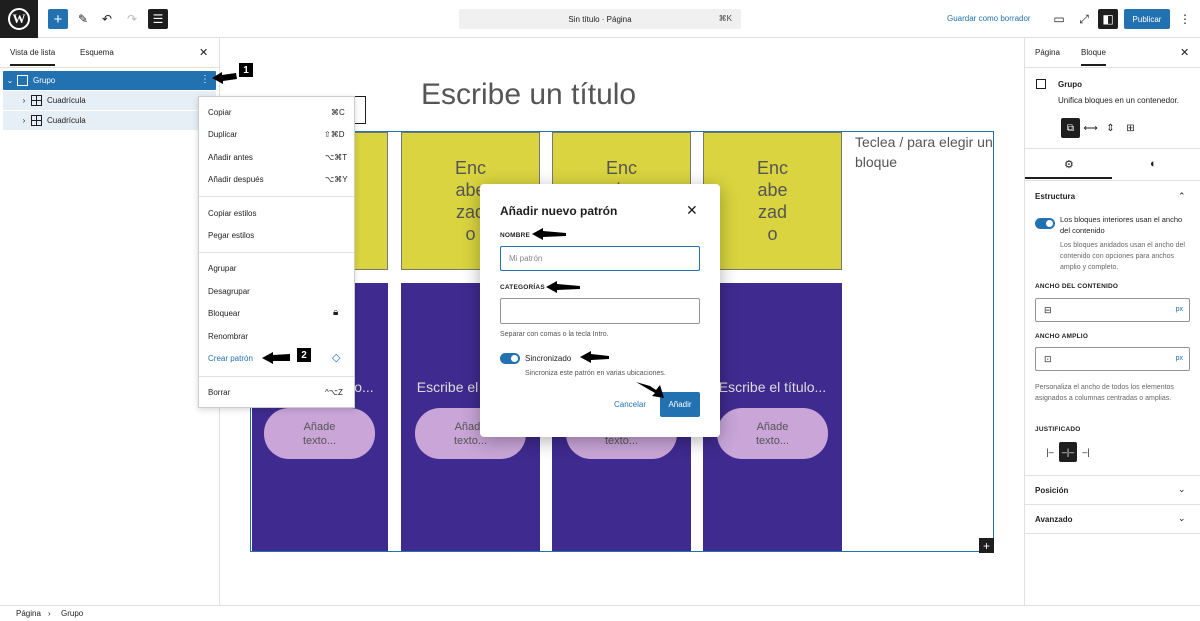  What do you see at coordinates (246, 70) in the screenshot?
I see `step-badge-1: 1` at bounding box center [246, 70].